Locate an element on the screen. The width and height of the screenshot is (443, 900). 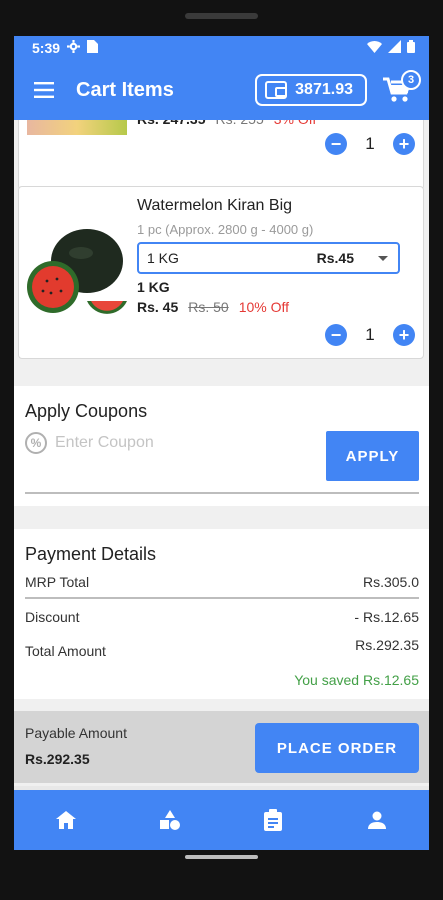
status-bar: 5:39 is located at coordinates (221, 48).